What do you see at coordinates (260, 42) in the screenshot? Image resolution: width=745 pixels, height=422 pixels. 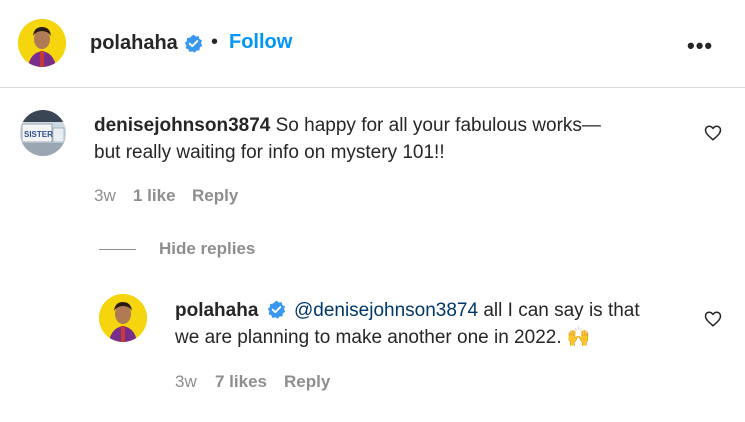 I see `follow-button: Follow` at bounding box center [260, 42].